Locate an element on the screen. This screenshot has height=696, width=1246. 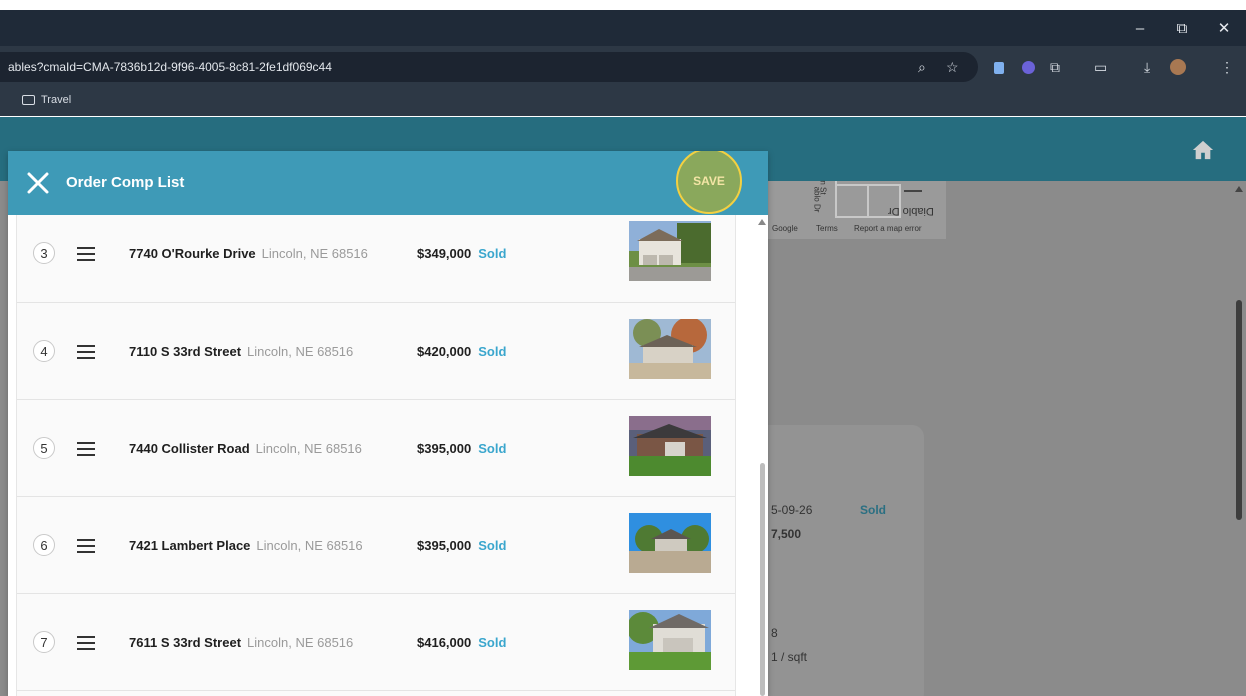
bookmark-folder-travel: Travel is located at coordinates (46, 100).